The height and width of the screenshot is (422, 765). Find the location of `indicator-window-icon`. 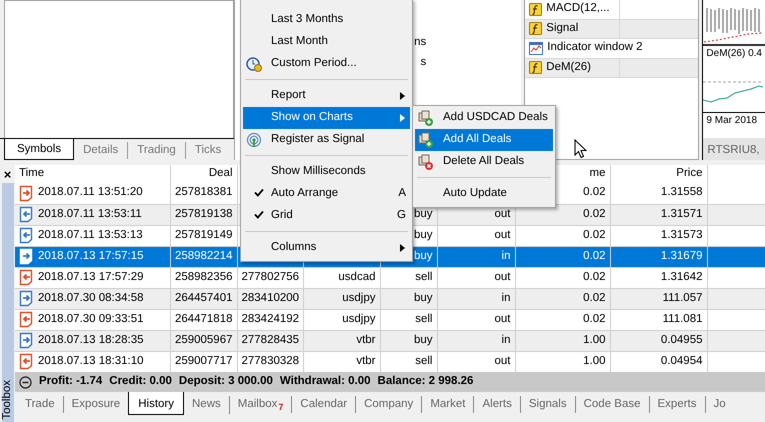

indicator-window-icon is located at coordinates (536, 48).